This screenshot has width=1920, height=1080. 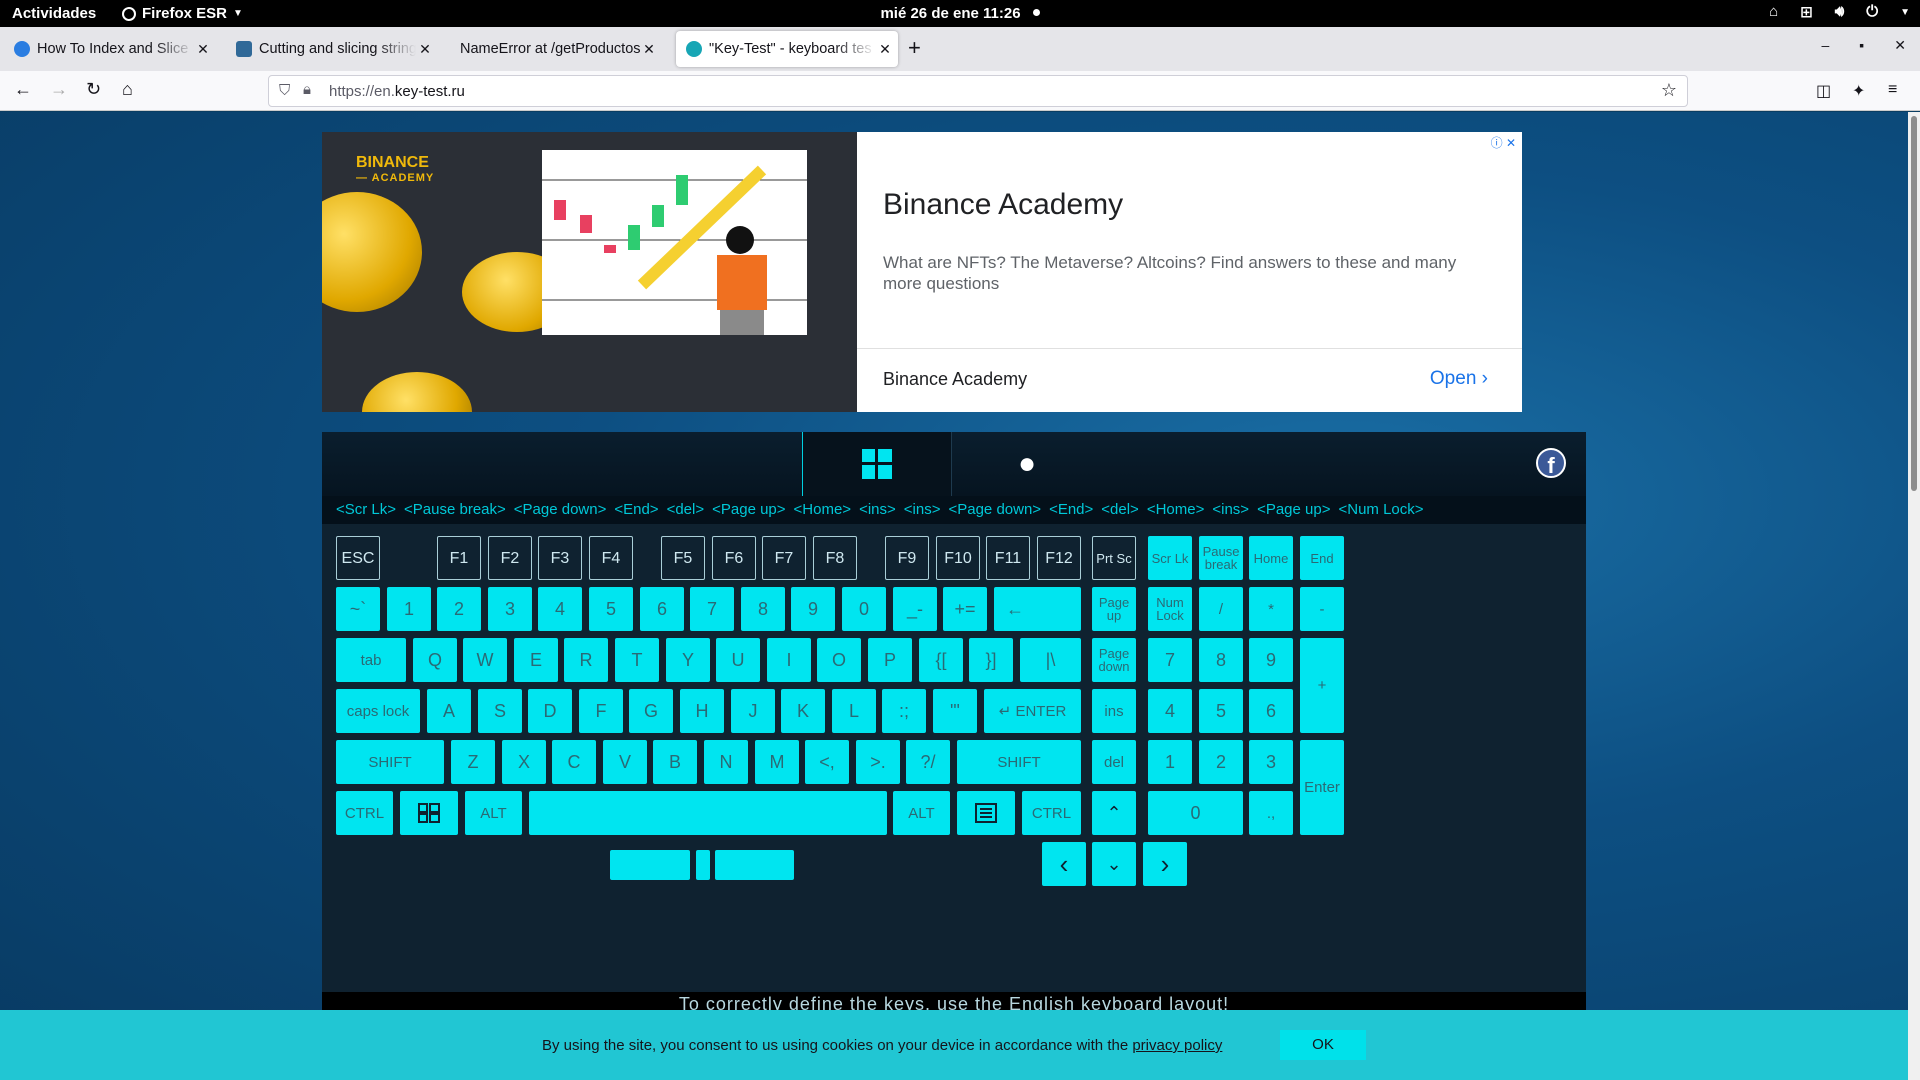 I want to click on ad-open-button: Open ›, so click(x=1459, y=379).